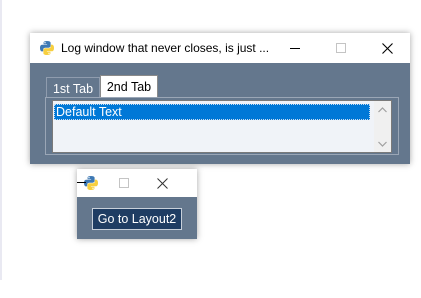  Describe the element at coordinates (129, 86) in the screenshot. I see `tab-2nd: 2nd Tab` at that location.